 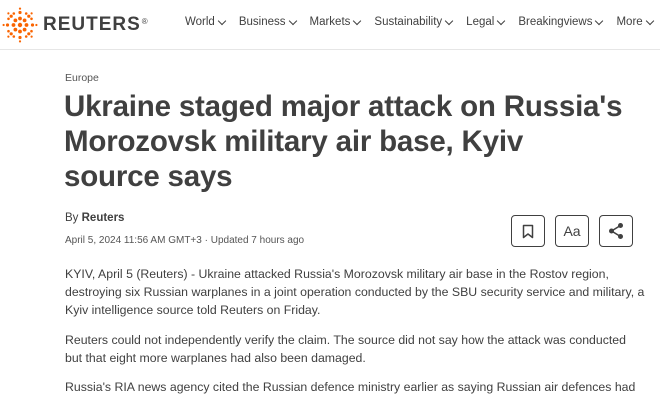 What do you see at coordinates (262, 22) in the screenshot?
I see `nav-item-label: Business` at bounding box center [262, 22].